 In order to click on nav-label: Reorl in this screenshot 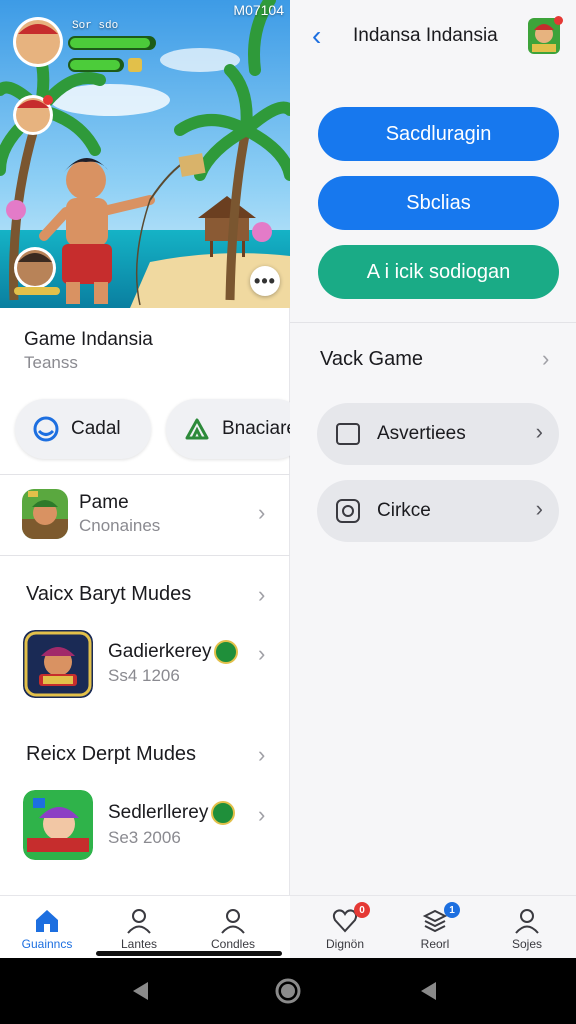, I will do `click(435, 944)`.